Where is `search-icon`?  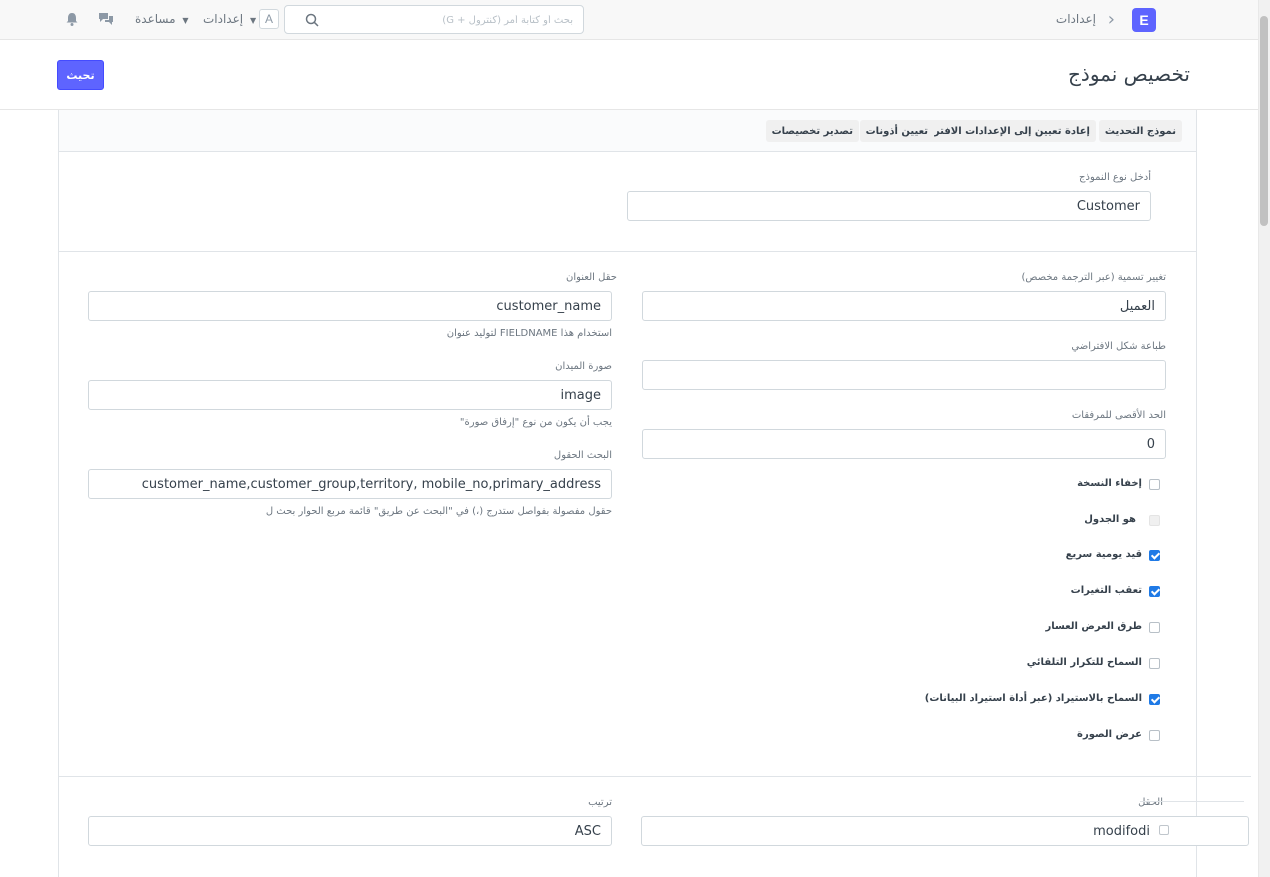
search-icon is located at coordinates (312, 20).